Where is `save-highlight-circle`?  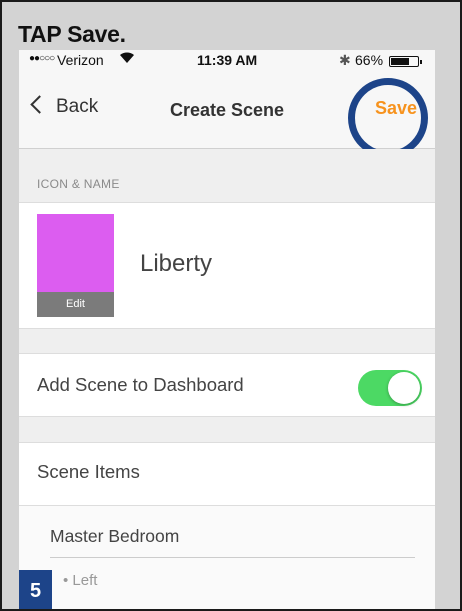 save-highlight-circle is located at coordinates (388, 118).